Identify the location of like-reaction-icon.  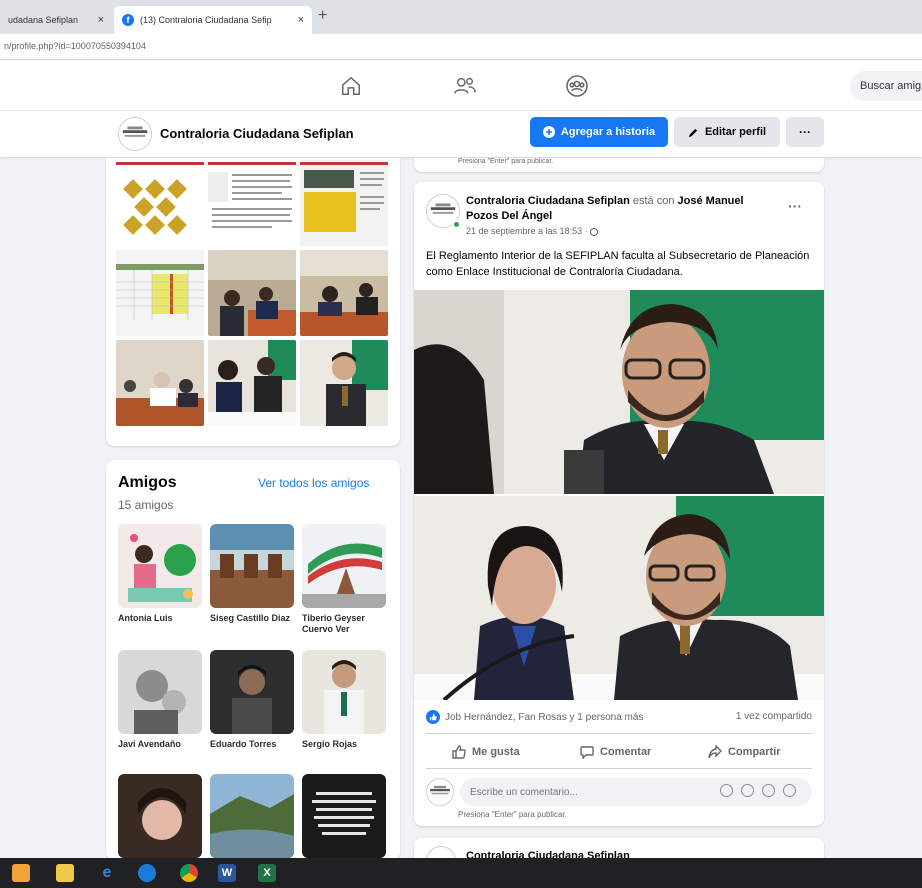
(433, 717).